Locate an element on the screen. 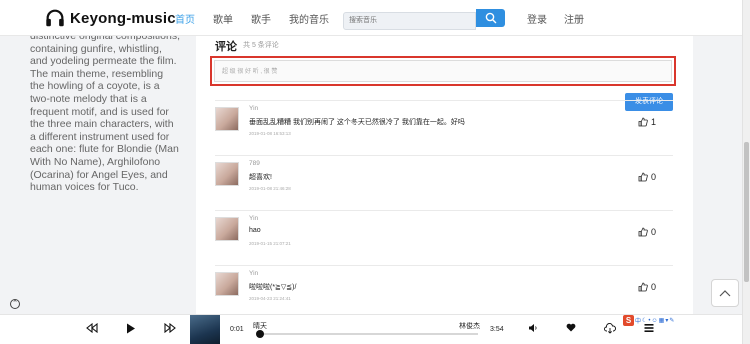  comment-item: Yin hao 2019-01-15 21:07:21 0 is located at coordinates (444, 238).